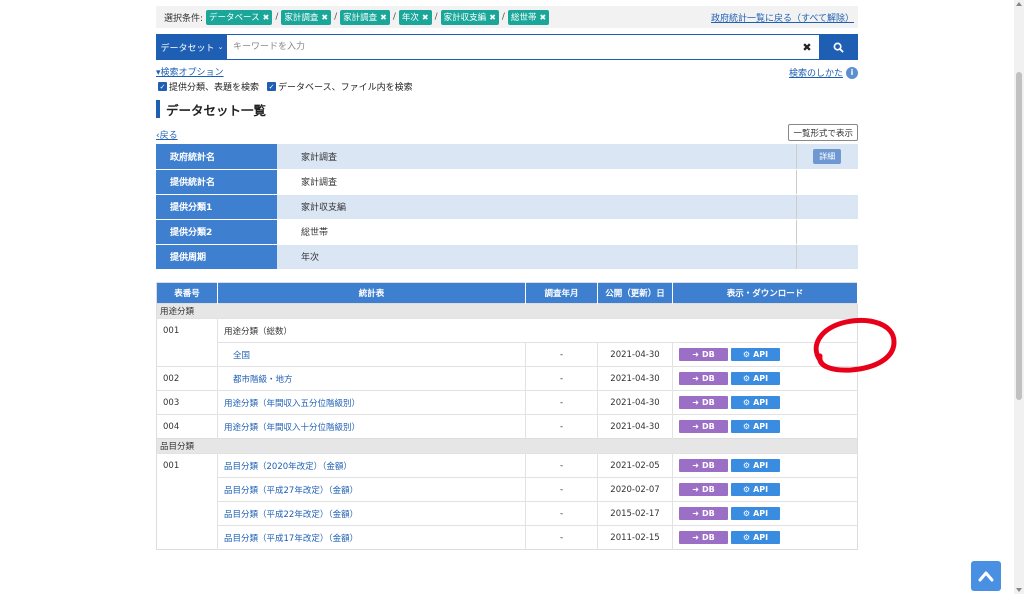 Image resolution: width=1024 pixels, height=594 pixels. What do you see at coordinates (507, 354) in the screenshot?
I see `table-row: 全国 - 2021-04-30 ➜ DB ⚙ API` at bounding box center [507, 354].